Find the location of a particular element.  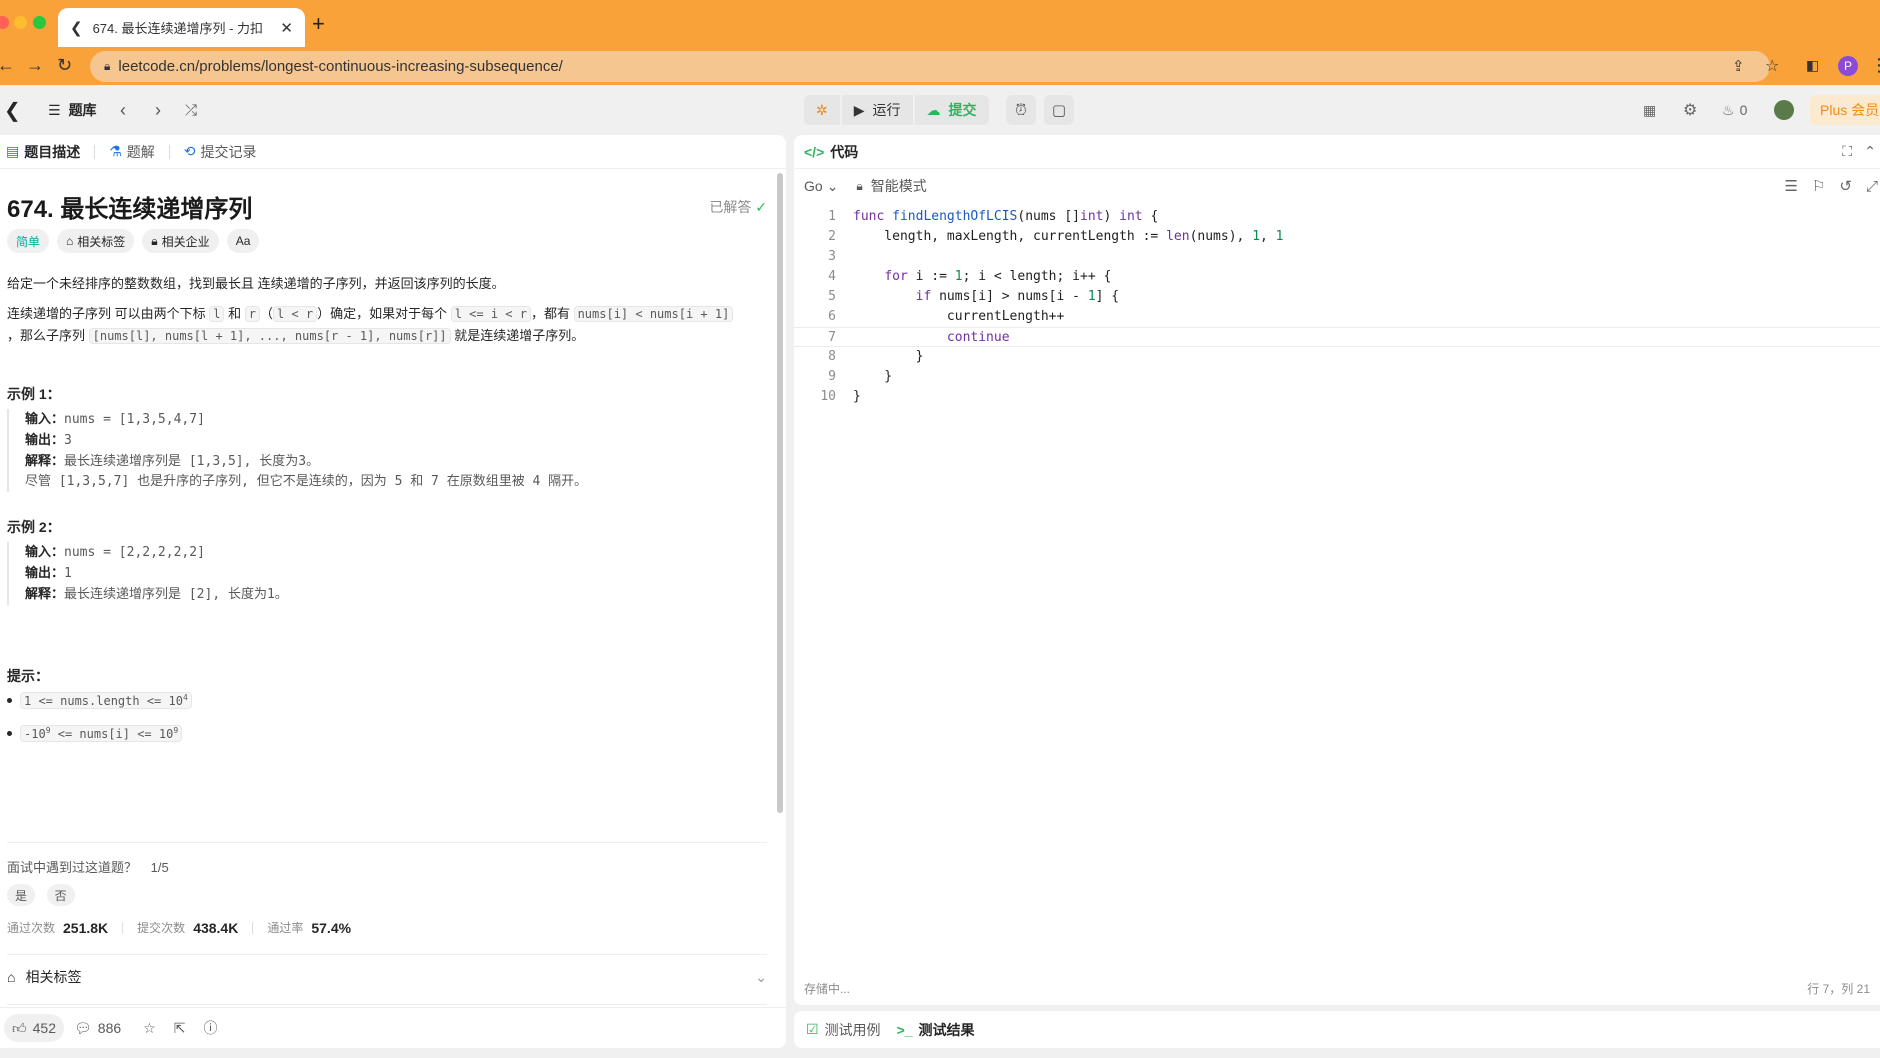

tab-solutions-label: 题解 is located at coordinates (140, 151).